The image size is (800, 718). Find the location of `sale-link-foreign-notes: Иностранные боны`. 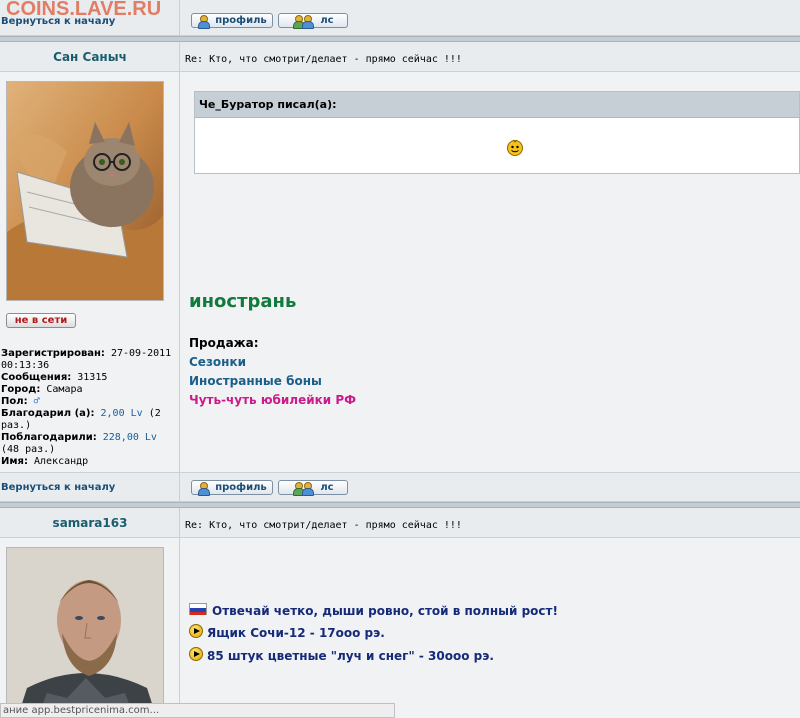

sale-link-foreign-notes: Иностранные боны is located at coordinates (255, 381).